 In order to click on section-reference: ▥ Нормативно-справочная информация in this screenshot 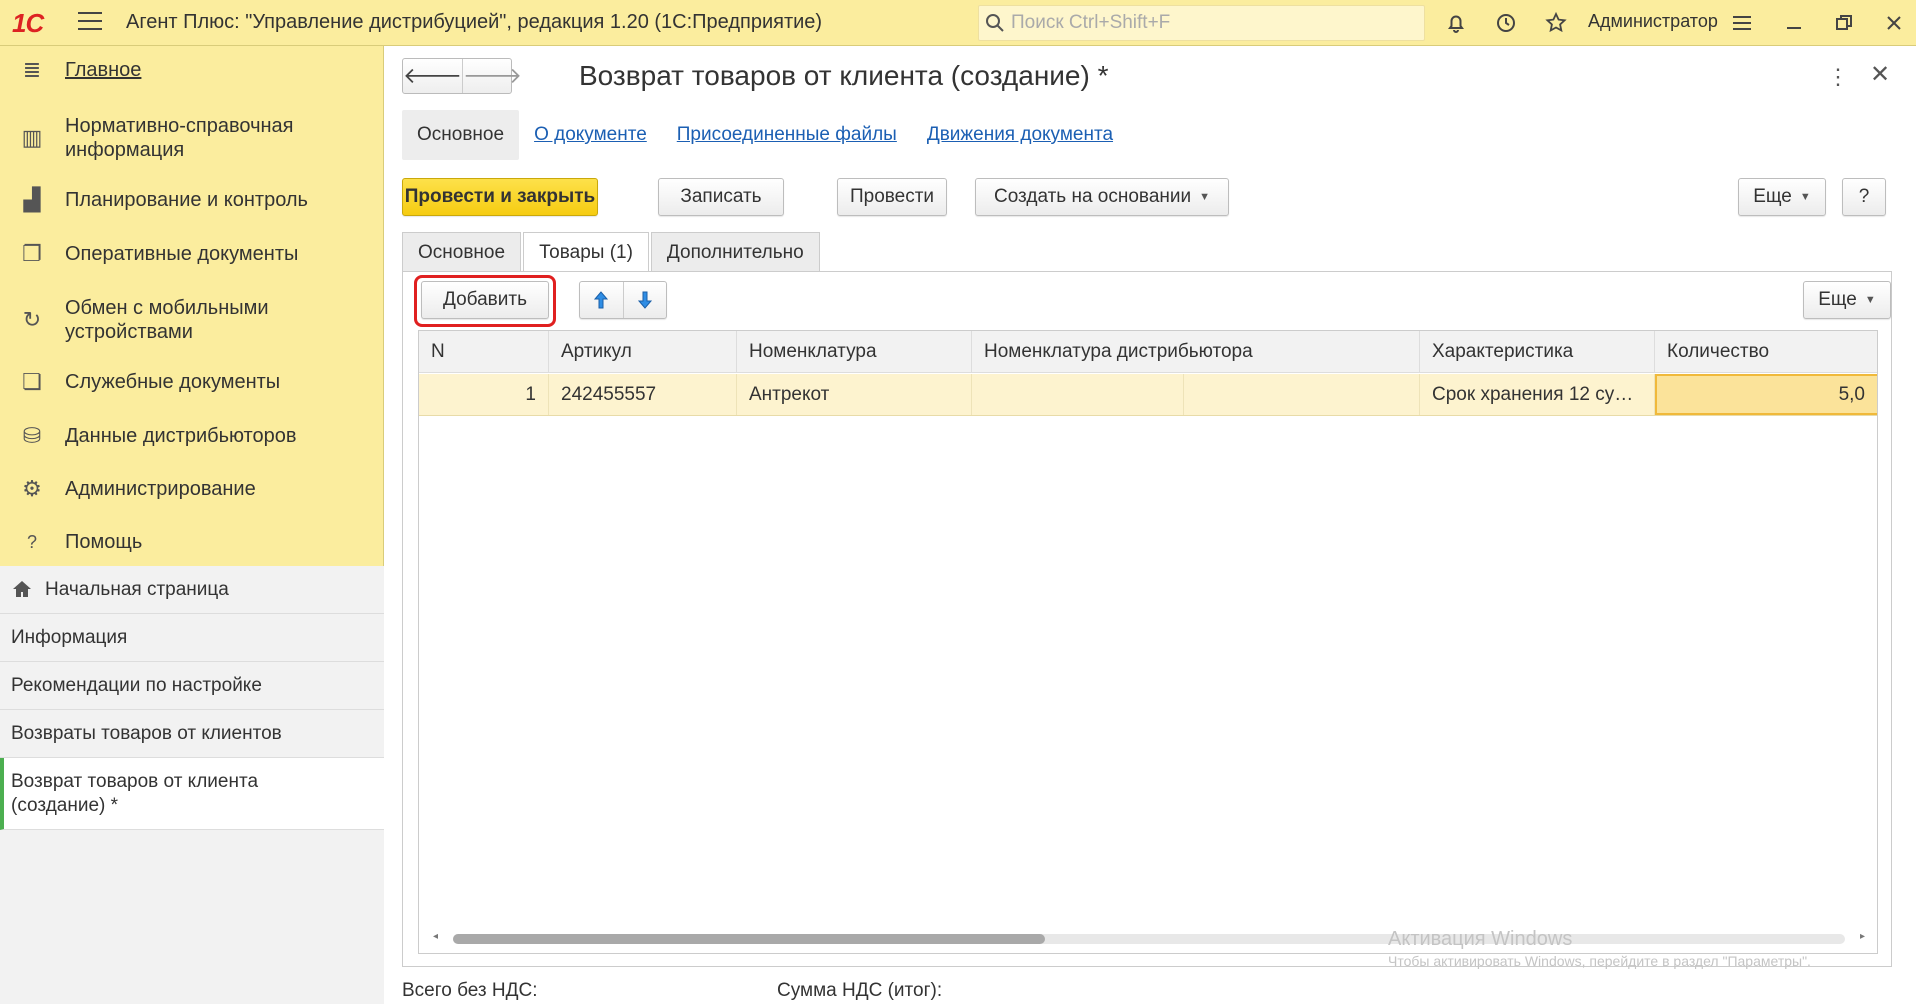, I will do `click(192, 139)`.